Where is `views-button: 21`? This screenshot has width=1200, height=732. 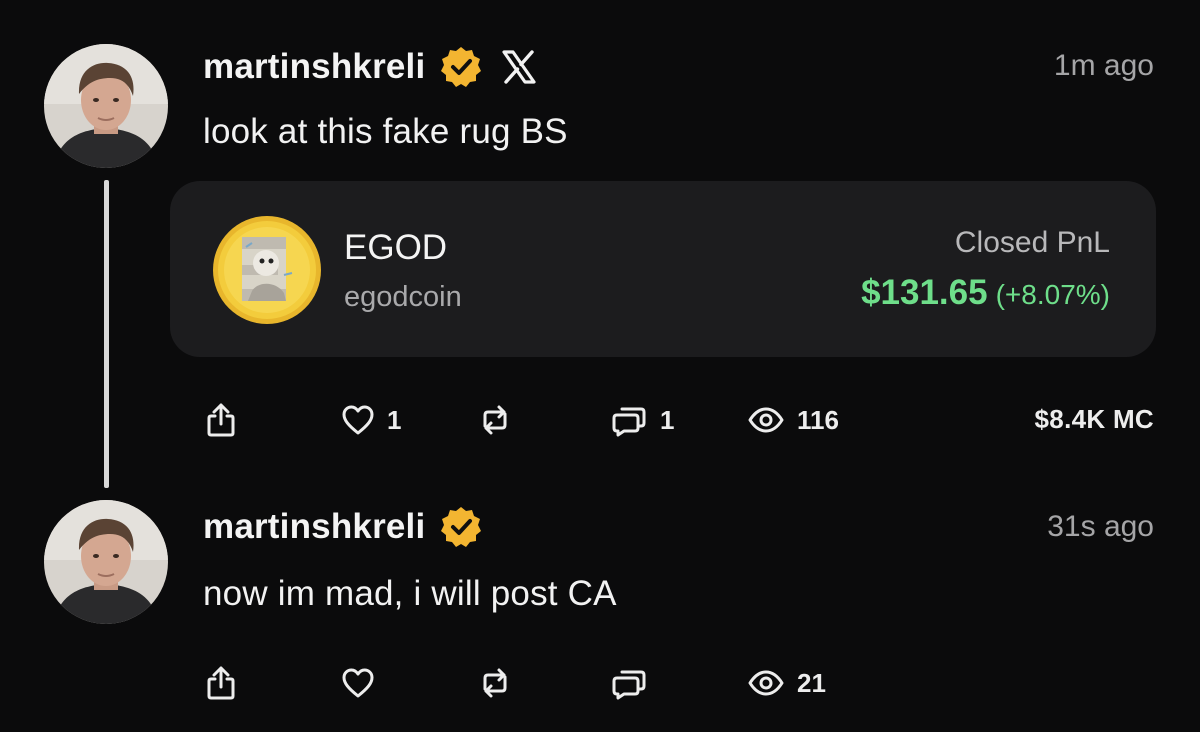 views-button: 21 is located at coordinates (786, 683).